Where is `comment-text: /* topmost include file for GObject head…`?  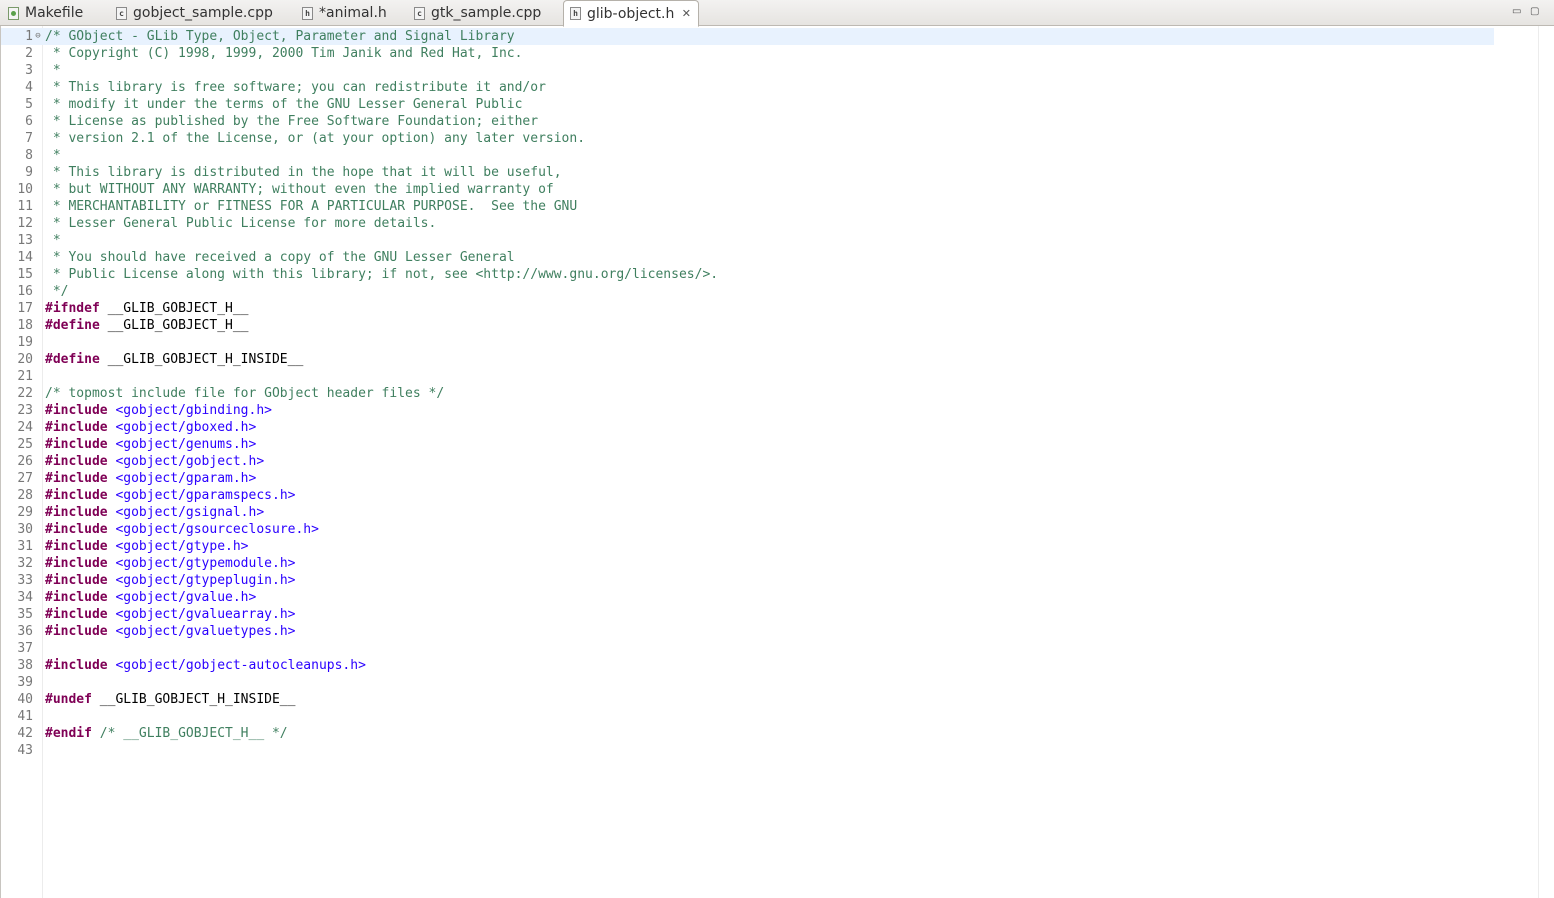 comment-text: /* topmost include file for GObject head… is located at coordinates (245, 393).